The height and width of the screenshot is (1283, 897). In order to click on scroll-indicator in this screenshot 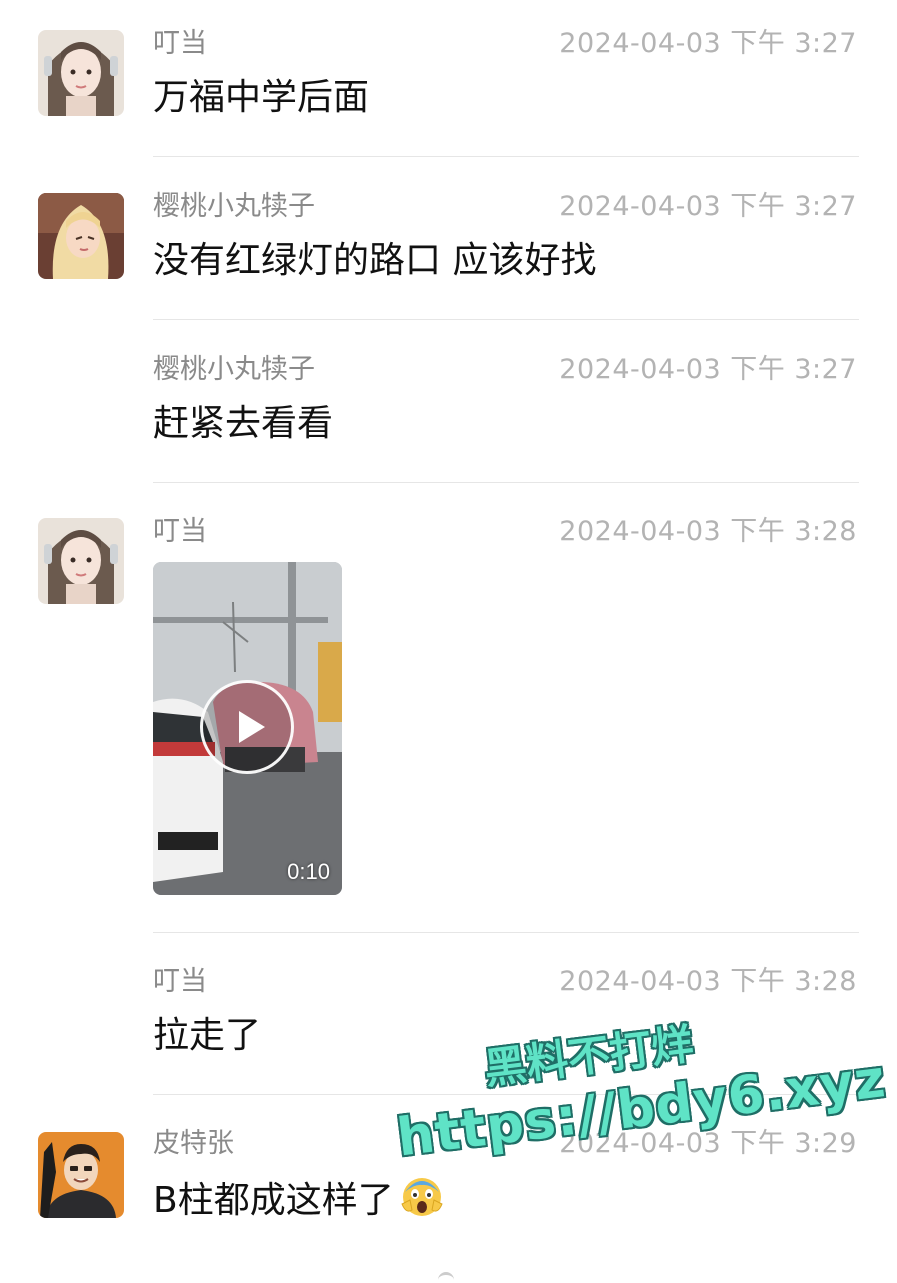, I will do `click(446, 1277)`.